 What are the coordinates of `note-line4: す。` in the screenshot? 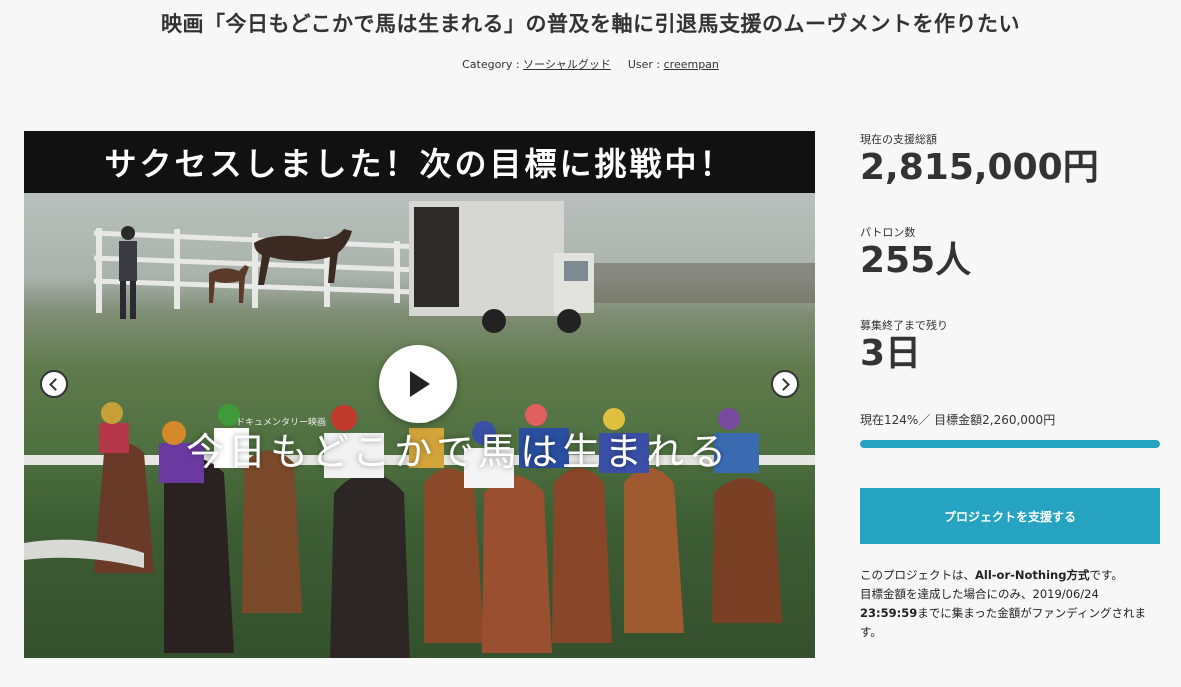 It's located at (871, 632).